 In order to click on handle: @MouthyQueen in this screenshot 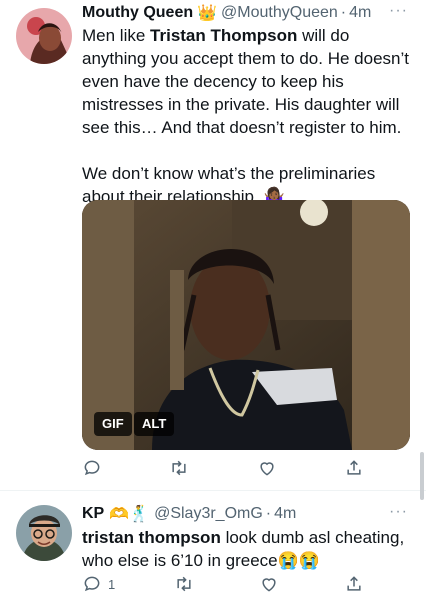, I will do `click(279, 13)`.